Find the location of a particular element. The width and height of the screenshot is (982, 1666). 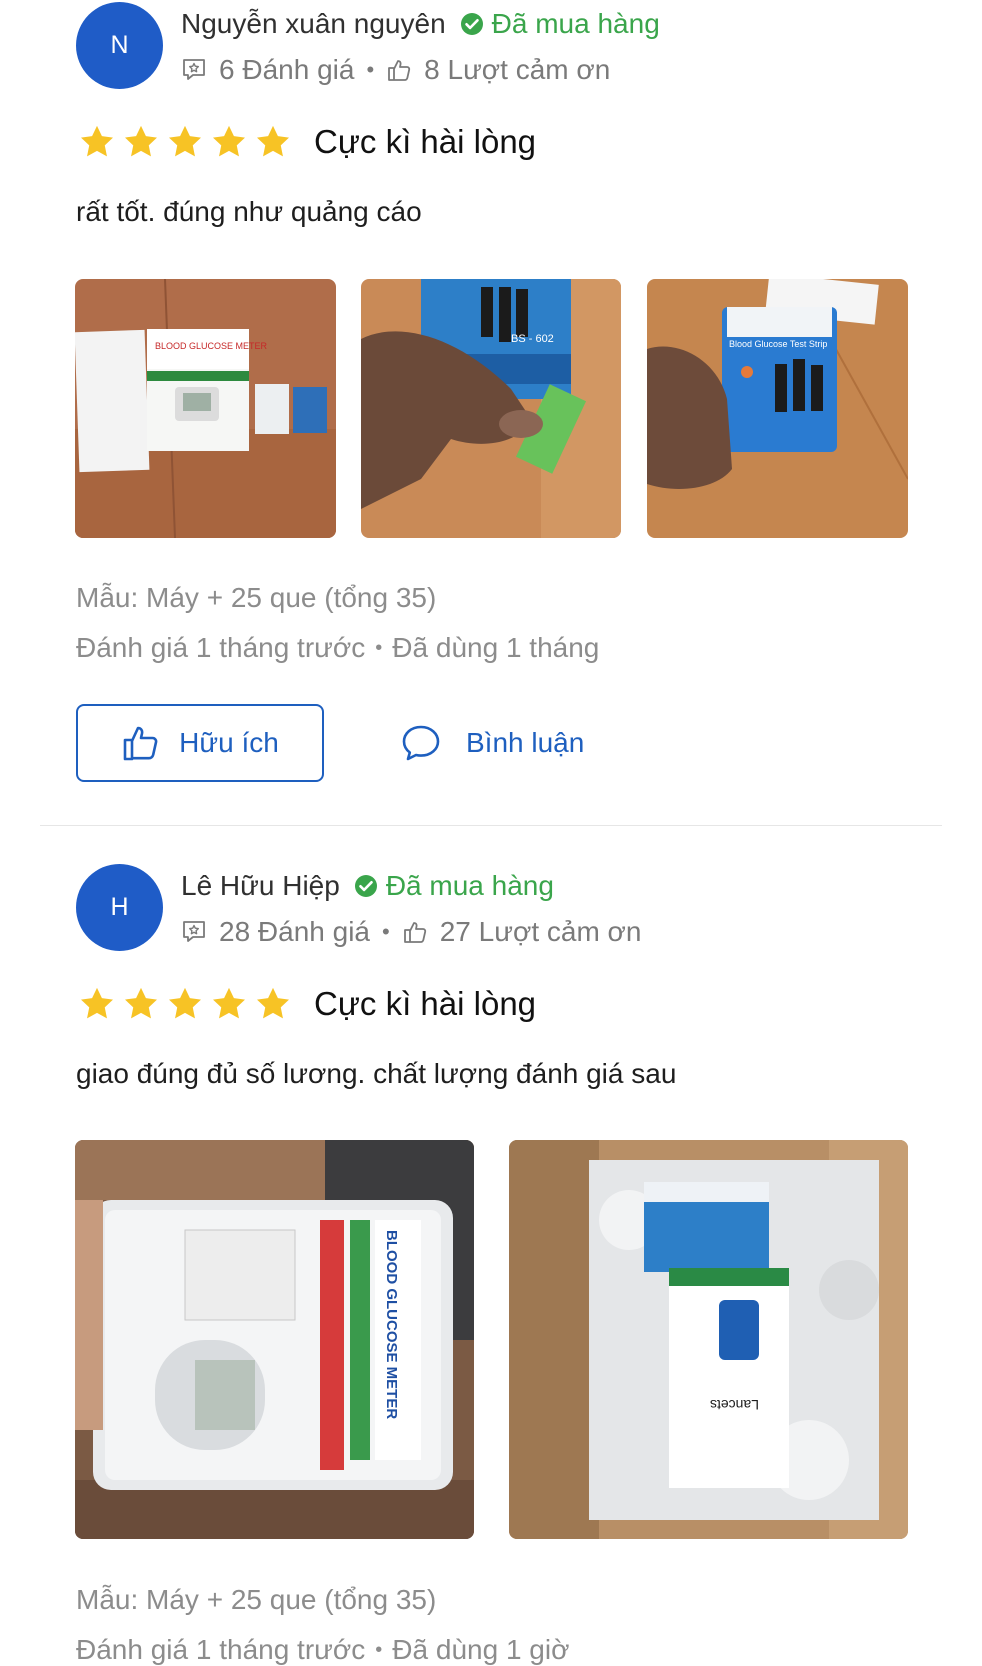

review-timing: Đánh giá 1 tháng trước • Đã dùng 1 giờ is located at coordinates (322, 1650).